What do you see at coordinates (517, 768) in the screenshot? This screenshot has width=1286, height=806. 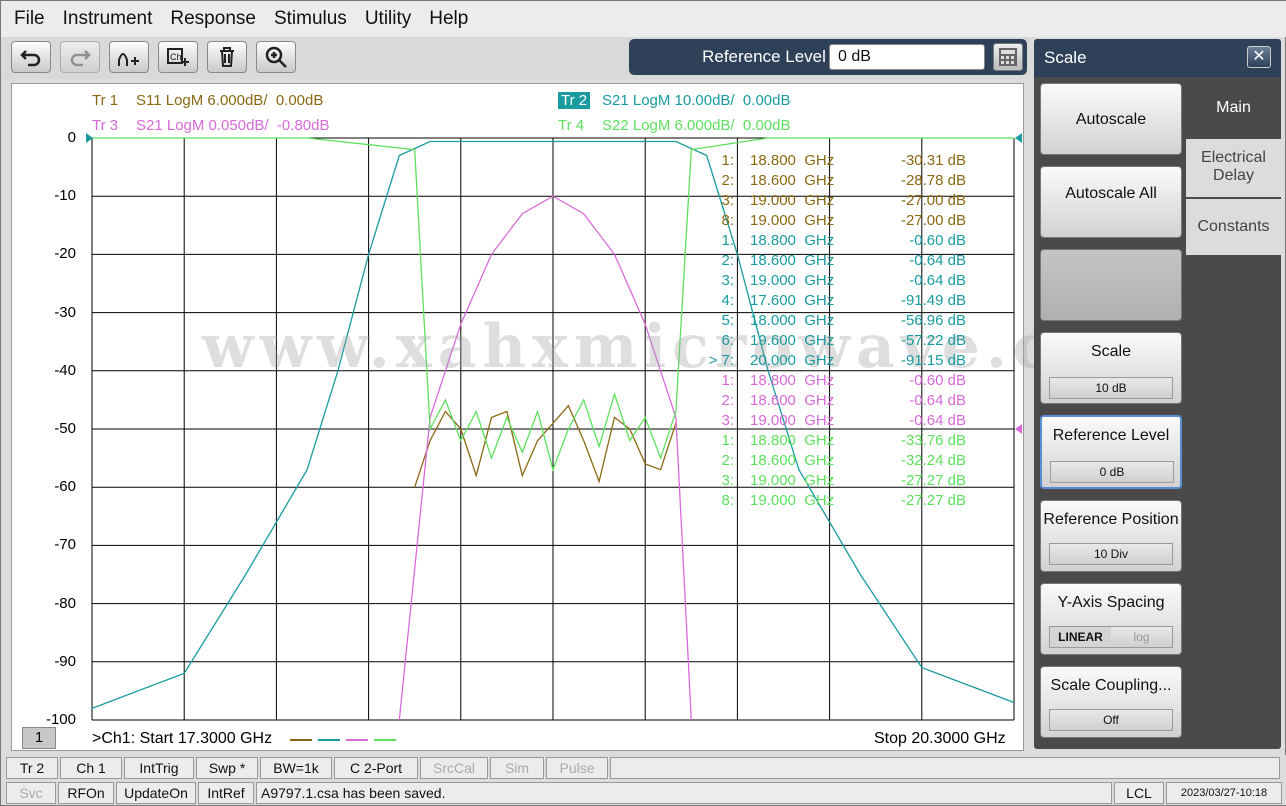 I see `status-sim: Sim` at bounding box center [517, 768].